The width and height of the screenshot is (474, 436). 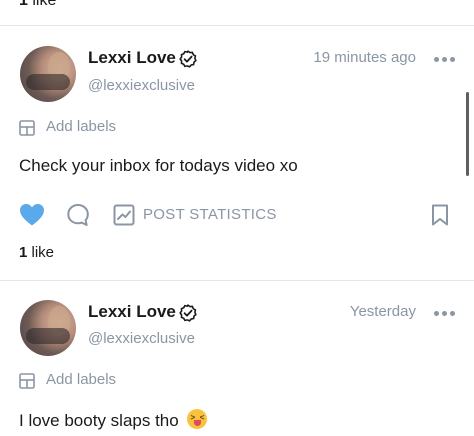 What do you see at coordinates (383, 311) in the screenshot?
I see `post-time: Yesterday` at bounding box center [383, 311].